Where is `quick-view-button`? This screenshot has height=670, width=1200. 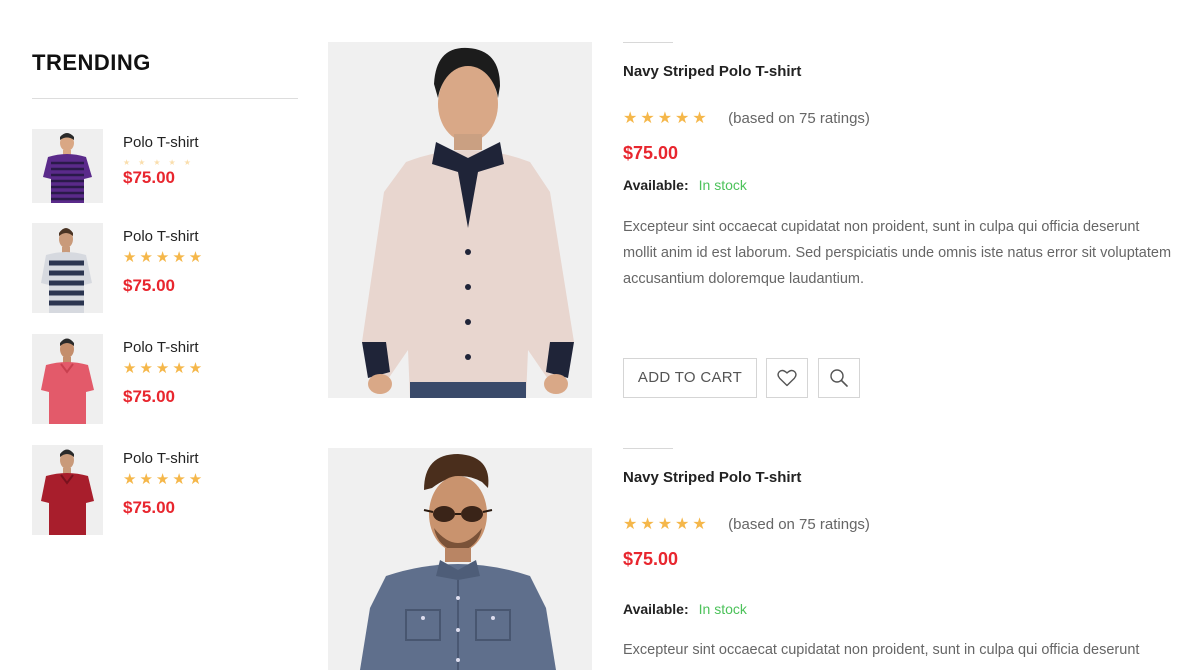 quick-view-button is located at coordinates (839, 378).